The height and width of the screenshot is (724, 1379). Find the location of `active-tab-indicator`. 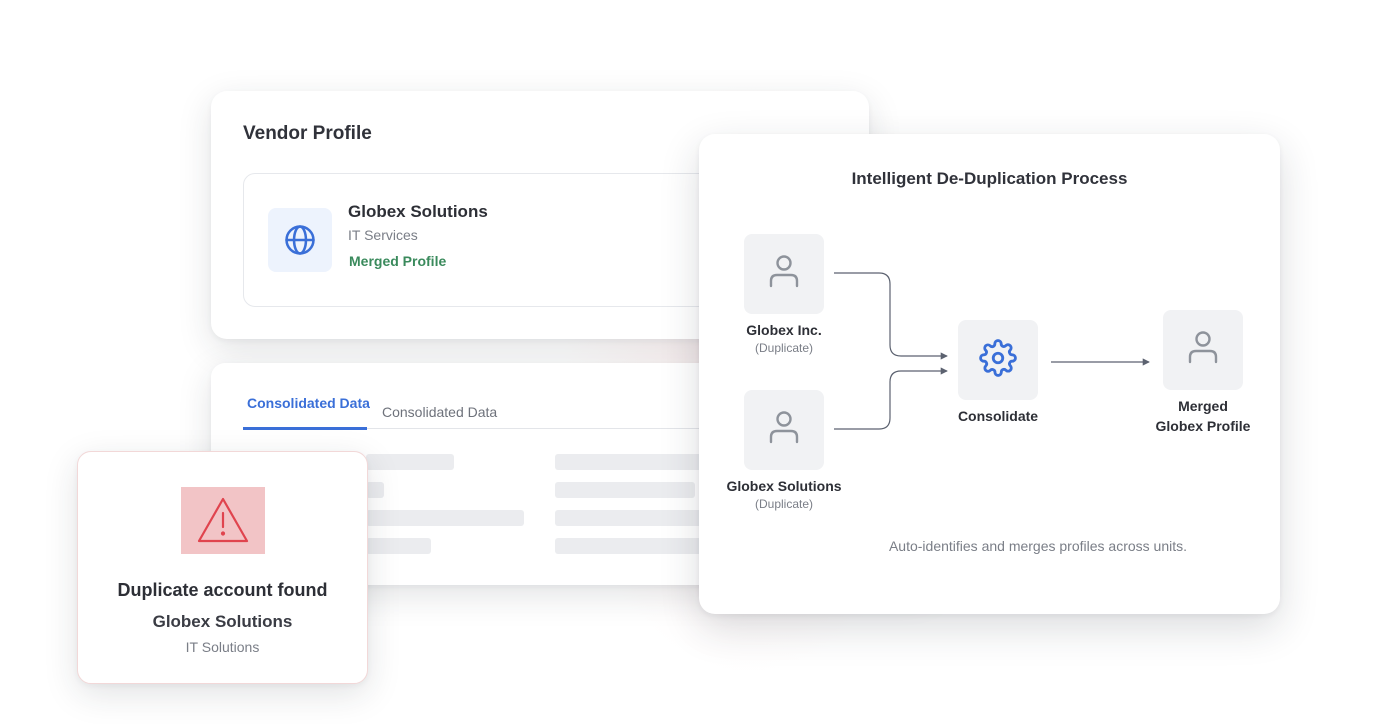

active-tab-indicator is located at coordinates (305, 428).